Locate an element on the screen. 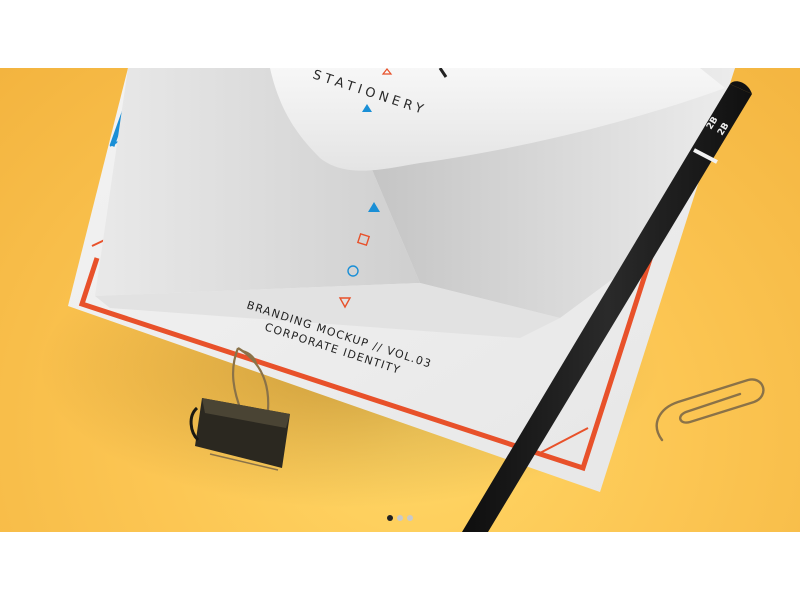 This screenshot has width=800, height=600. paper-clip-icon is located at coordinates (710, 410).